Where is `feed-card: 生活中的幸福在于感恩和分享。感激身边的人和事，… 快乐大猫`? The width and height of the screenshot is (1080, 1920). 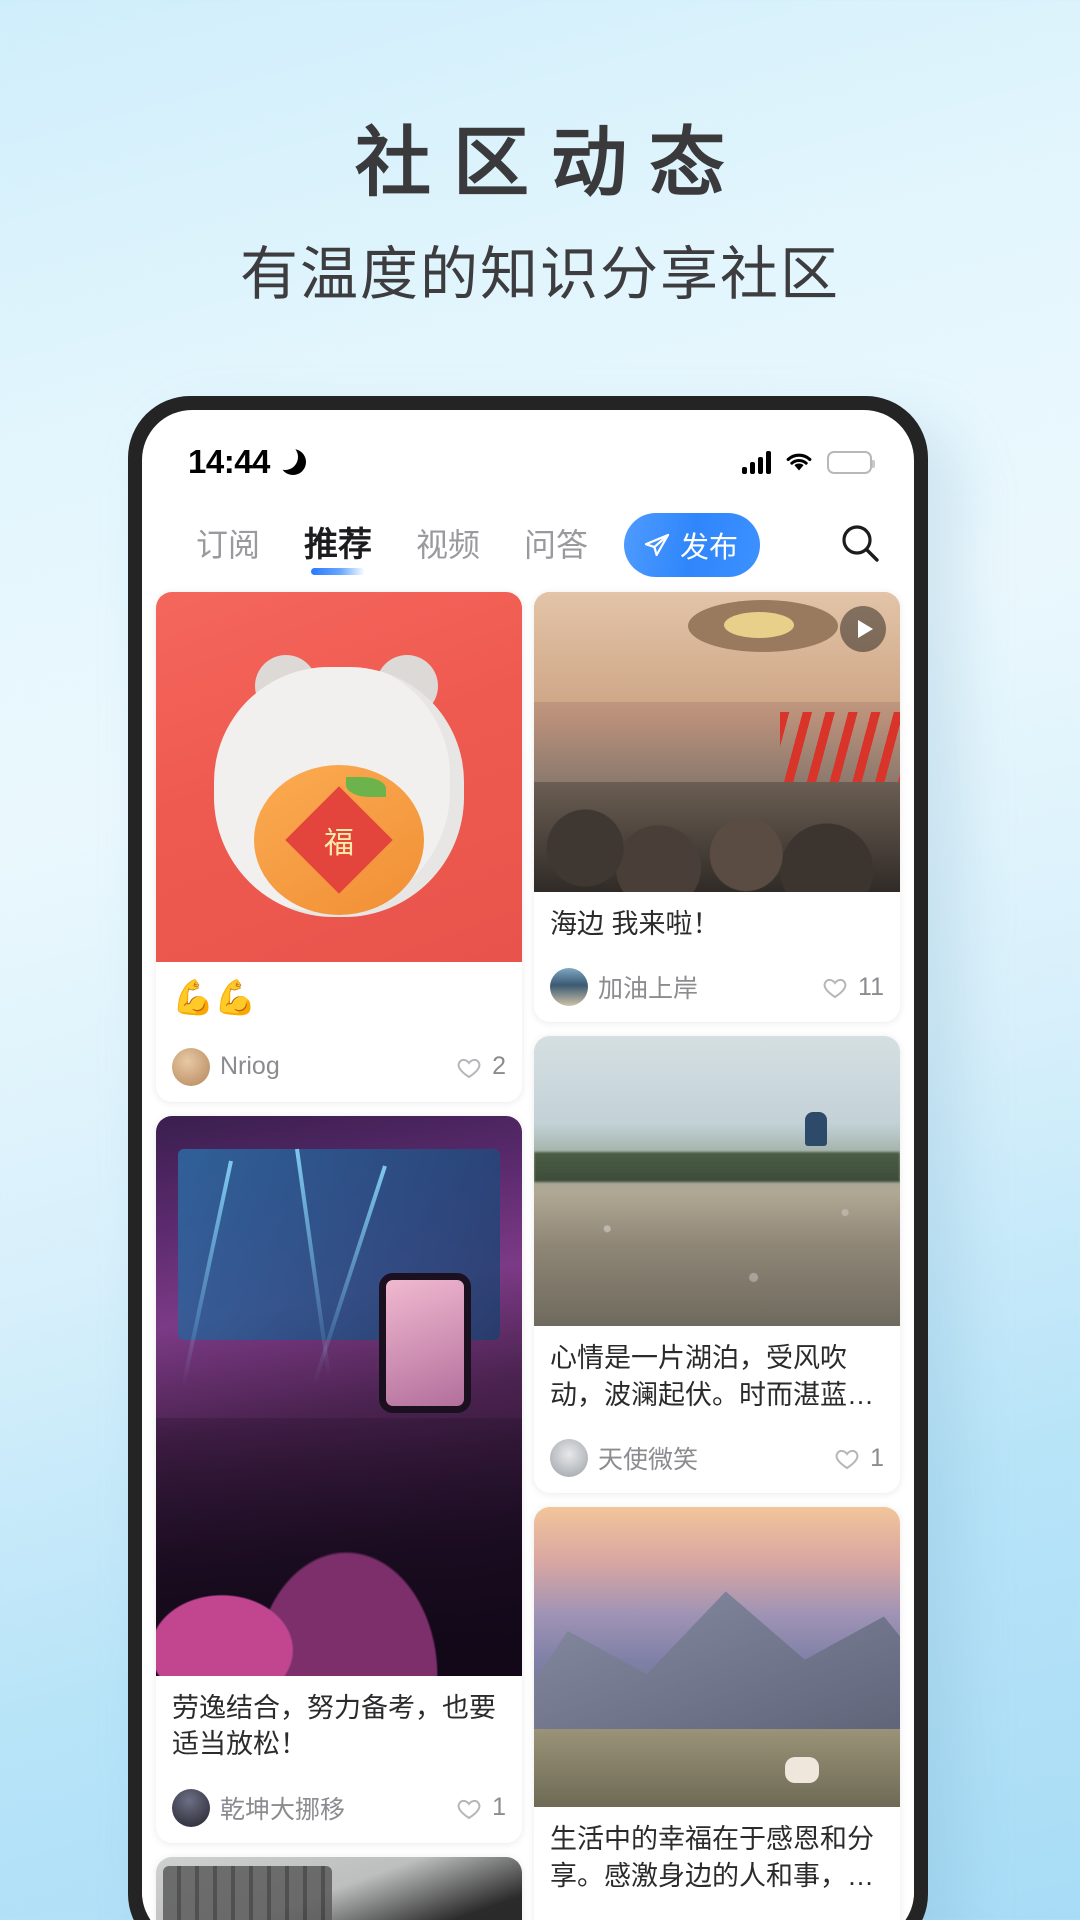 feed-card: 生活中的幸福在于感恩和分享。感激身边的人和事，… 快乐大猫 is located at coordinates (717, 1713).